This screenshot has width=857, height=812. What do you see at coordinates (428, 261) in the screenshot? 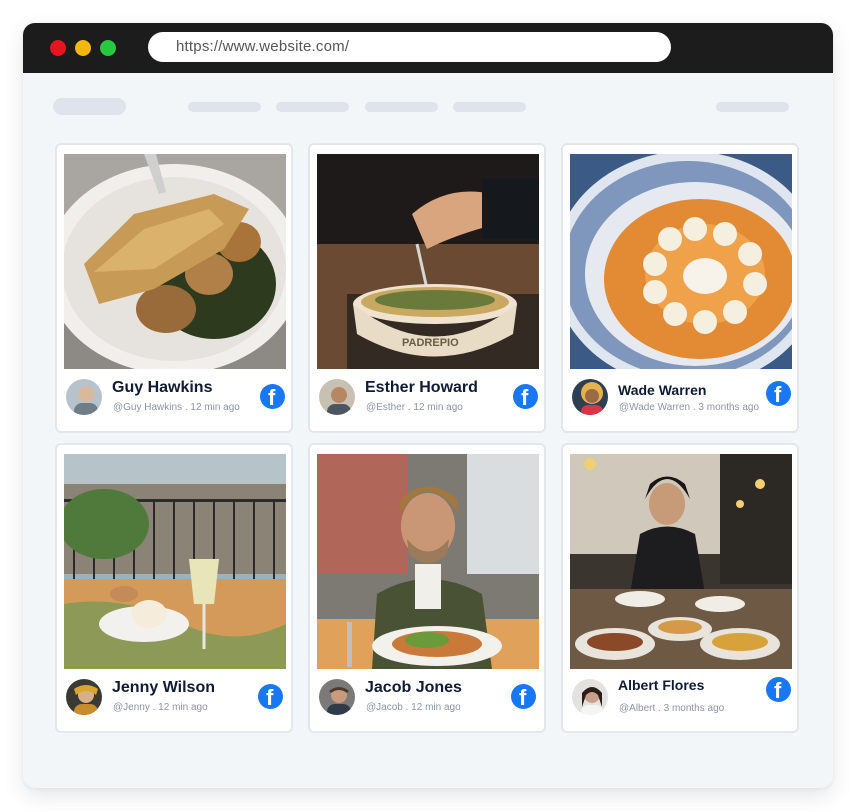
I see `post-photo: PADREPIO` at bounding box center [428, 261].